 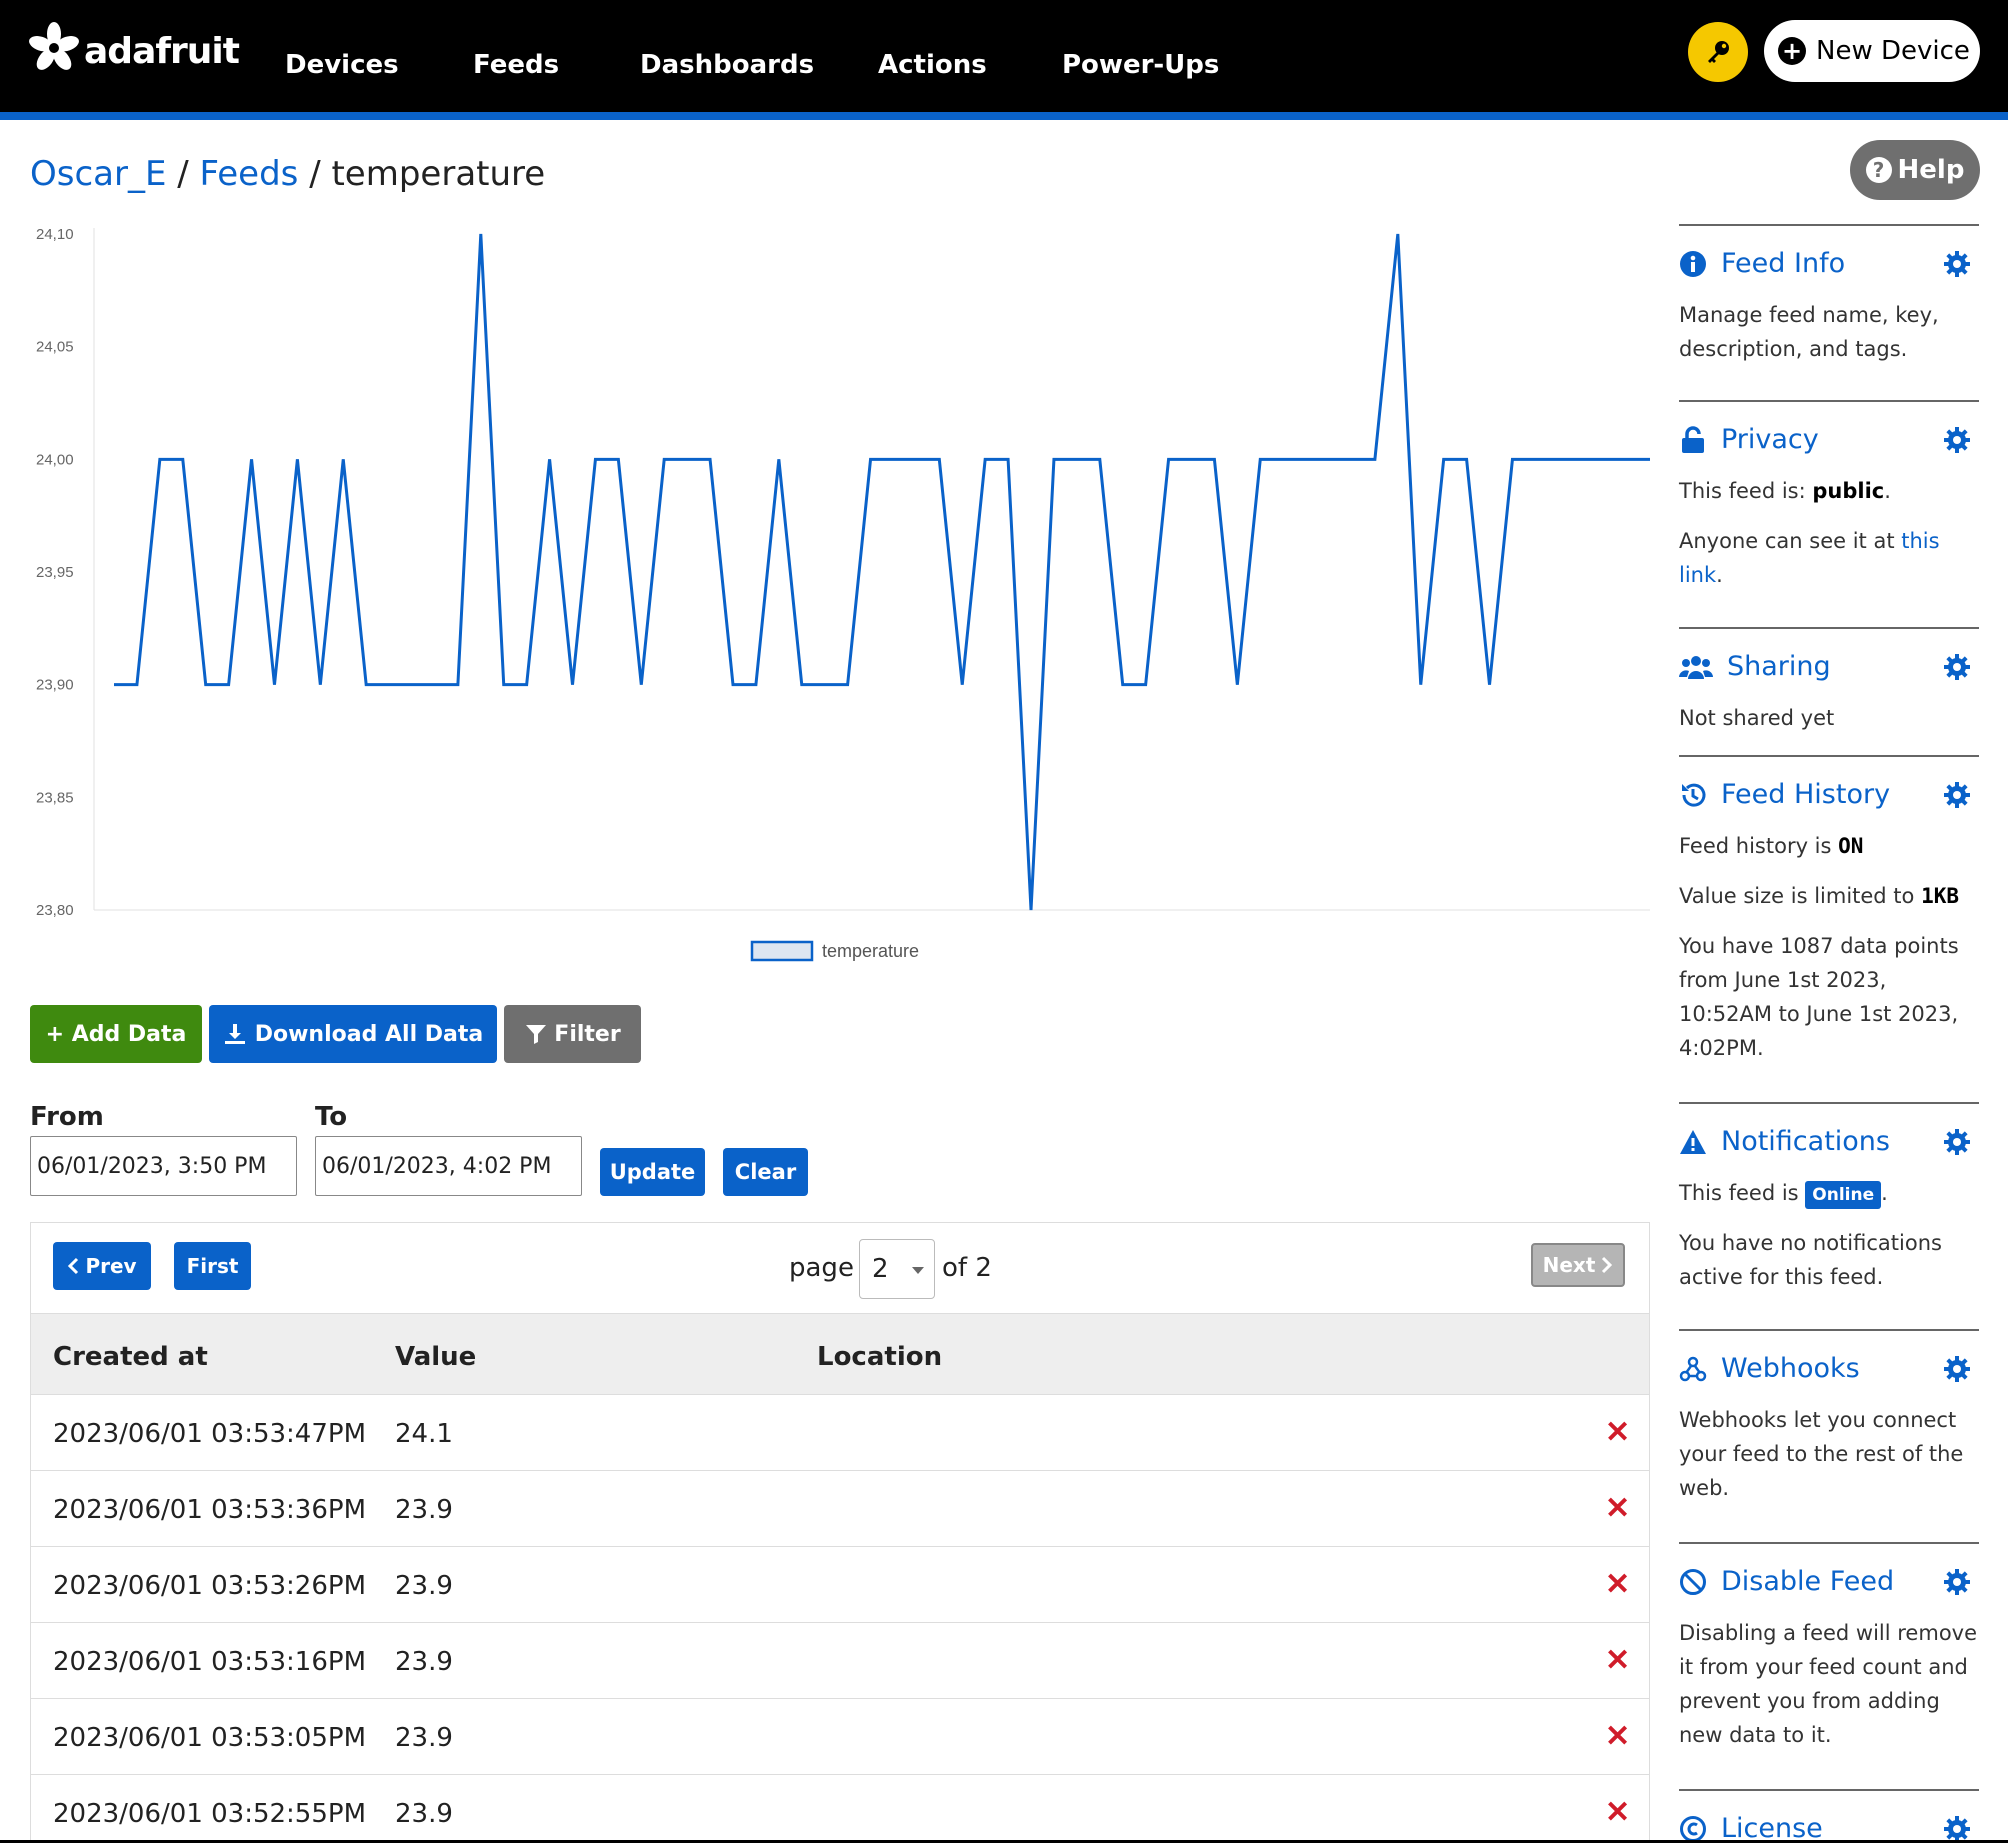 I want to click on question-icon: ?, so click(x=1878, y=170).